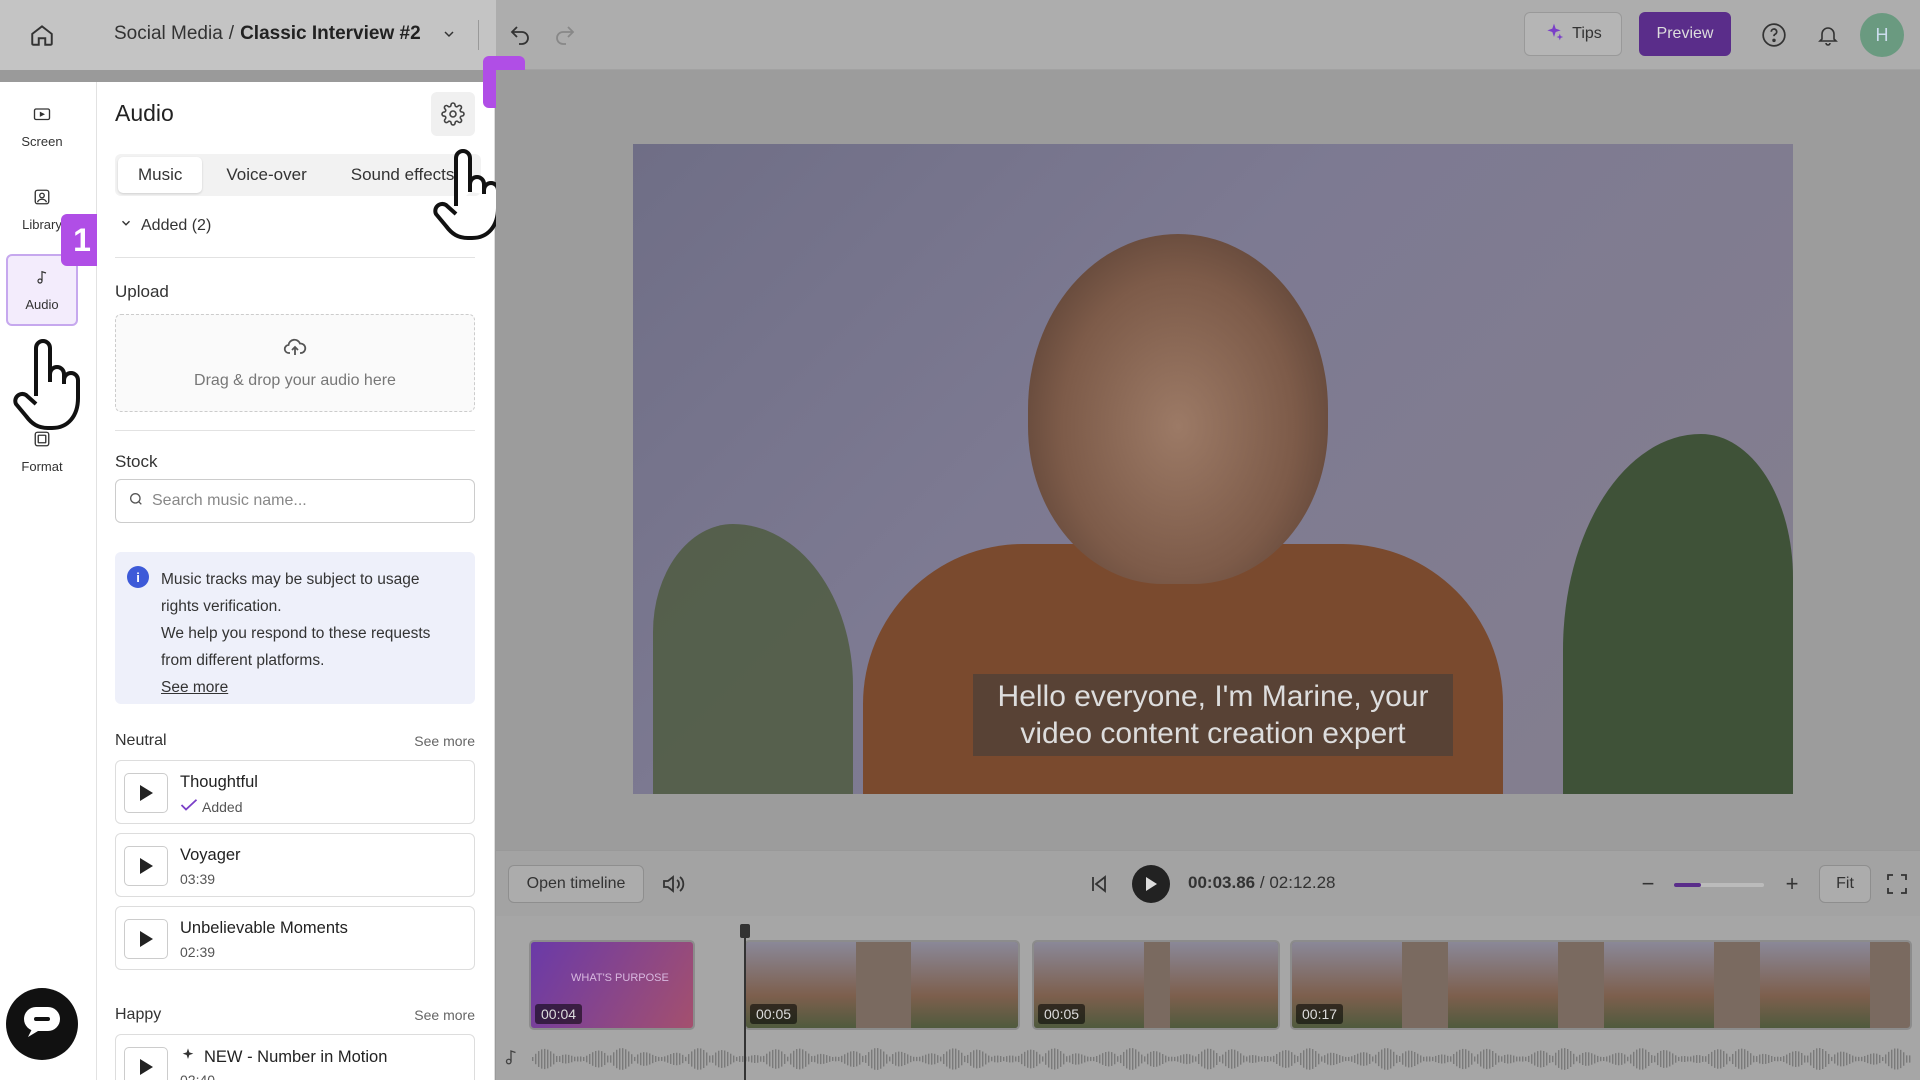 The height and width of the screenshot is (1080, 1920). What do you see at coordinates (160, 175) in the screenshot?
I see `tab-music: Music` at bounding box center [160, 175].